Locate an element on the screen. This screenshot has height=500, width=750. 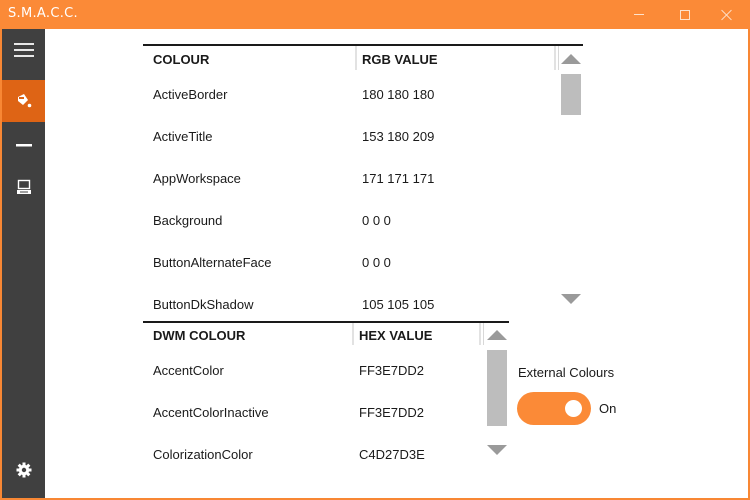
colour-value: 153 180 209 is located at coordinates (398, 136).